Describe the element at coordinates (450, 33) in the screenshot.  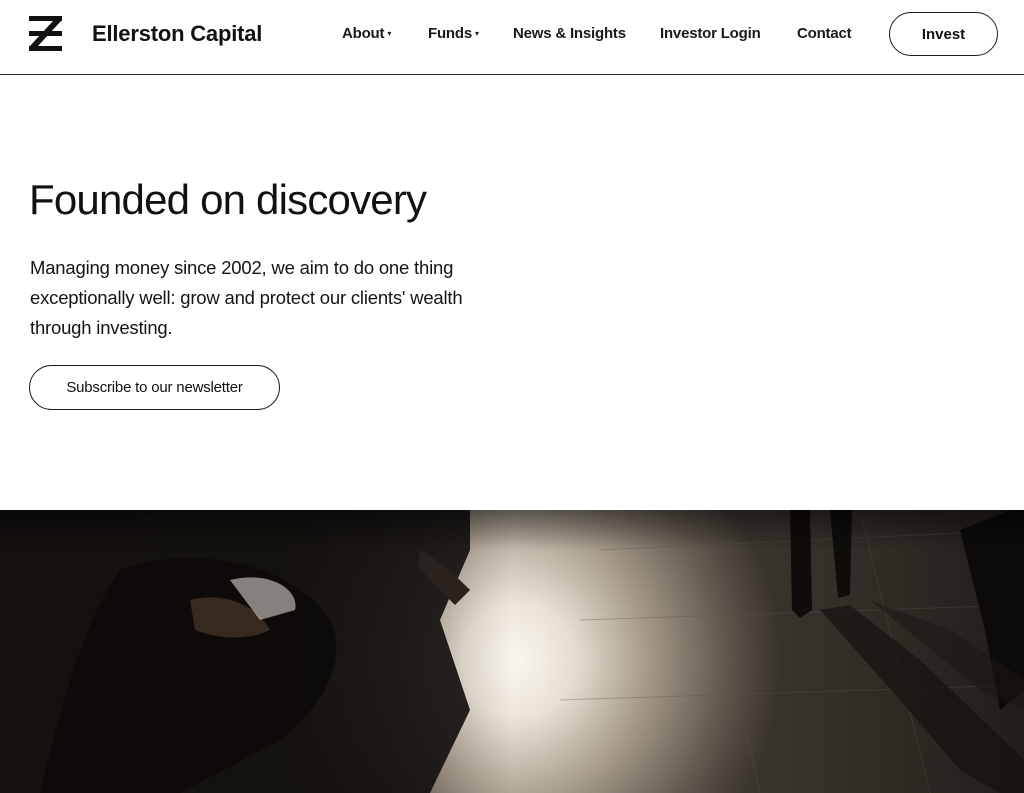
I see `nav-item-label: Funds` at that location.